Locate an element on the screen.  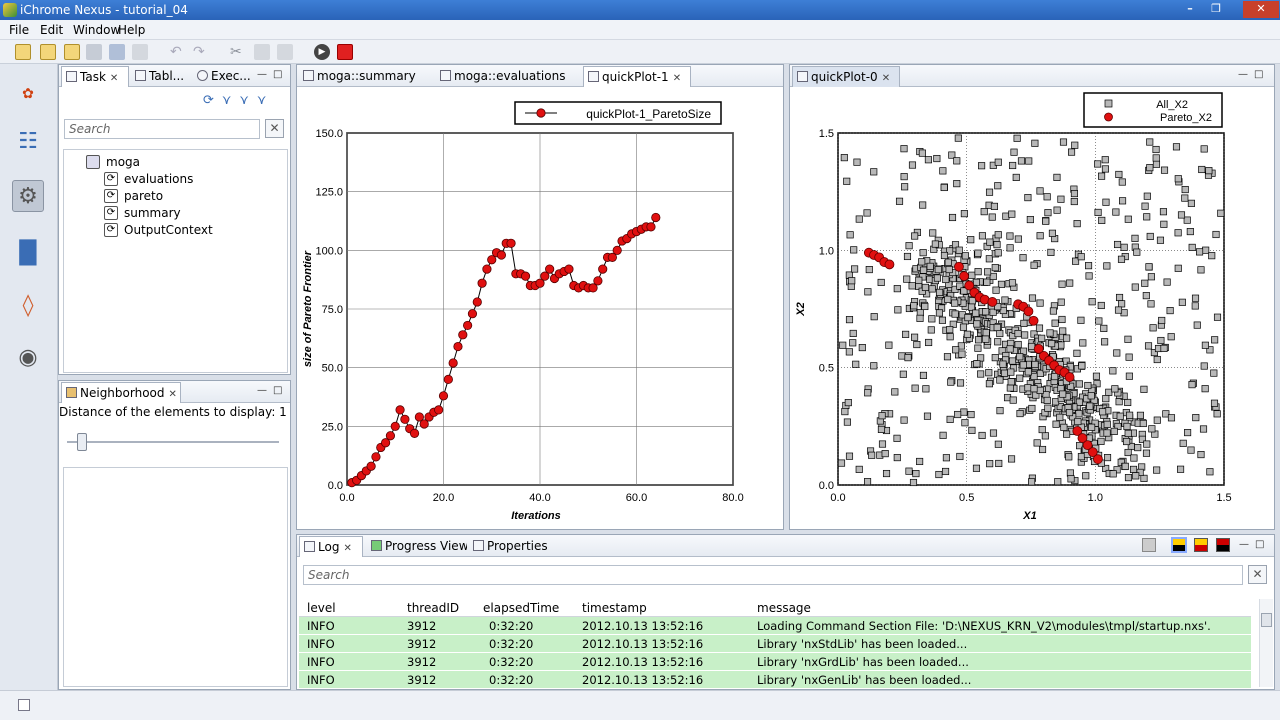
column-threadid: threadID is located at coordinates (433, 608).